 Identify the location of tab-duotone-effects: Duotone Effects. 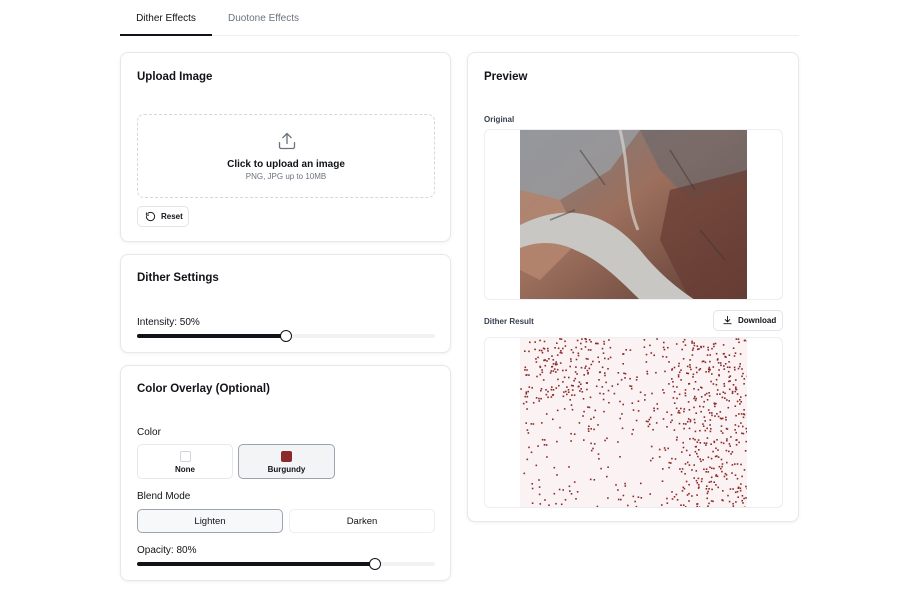
(263, 18).